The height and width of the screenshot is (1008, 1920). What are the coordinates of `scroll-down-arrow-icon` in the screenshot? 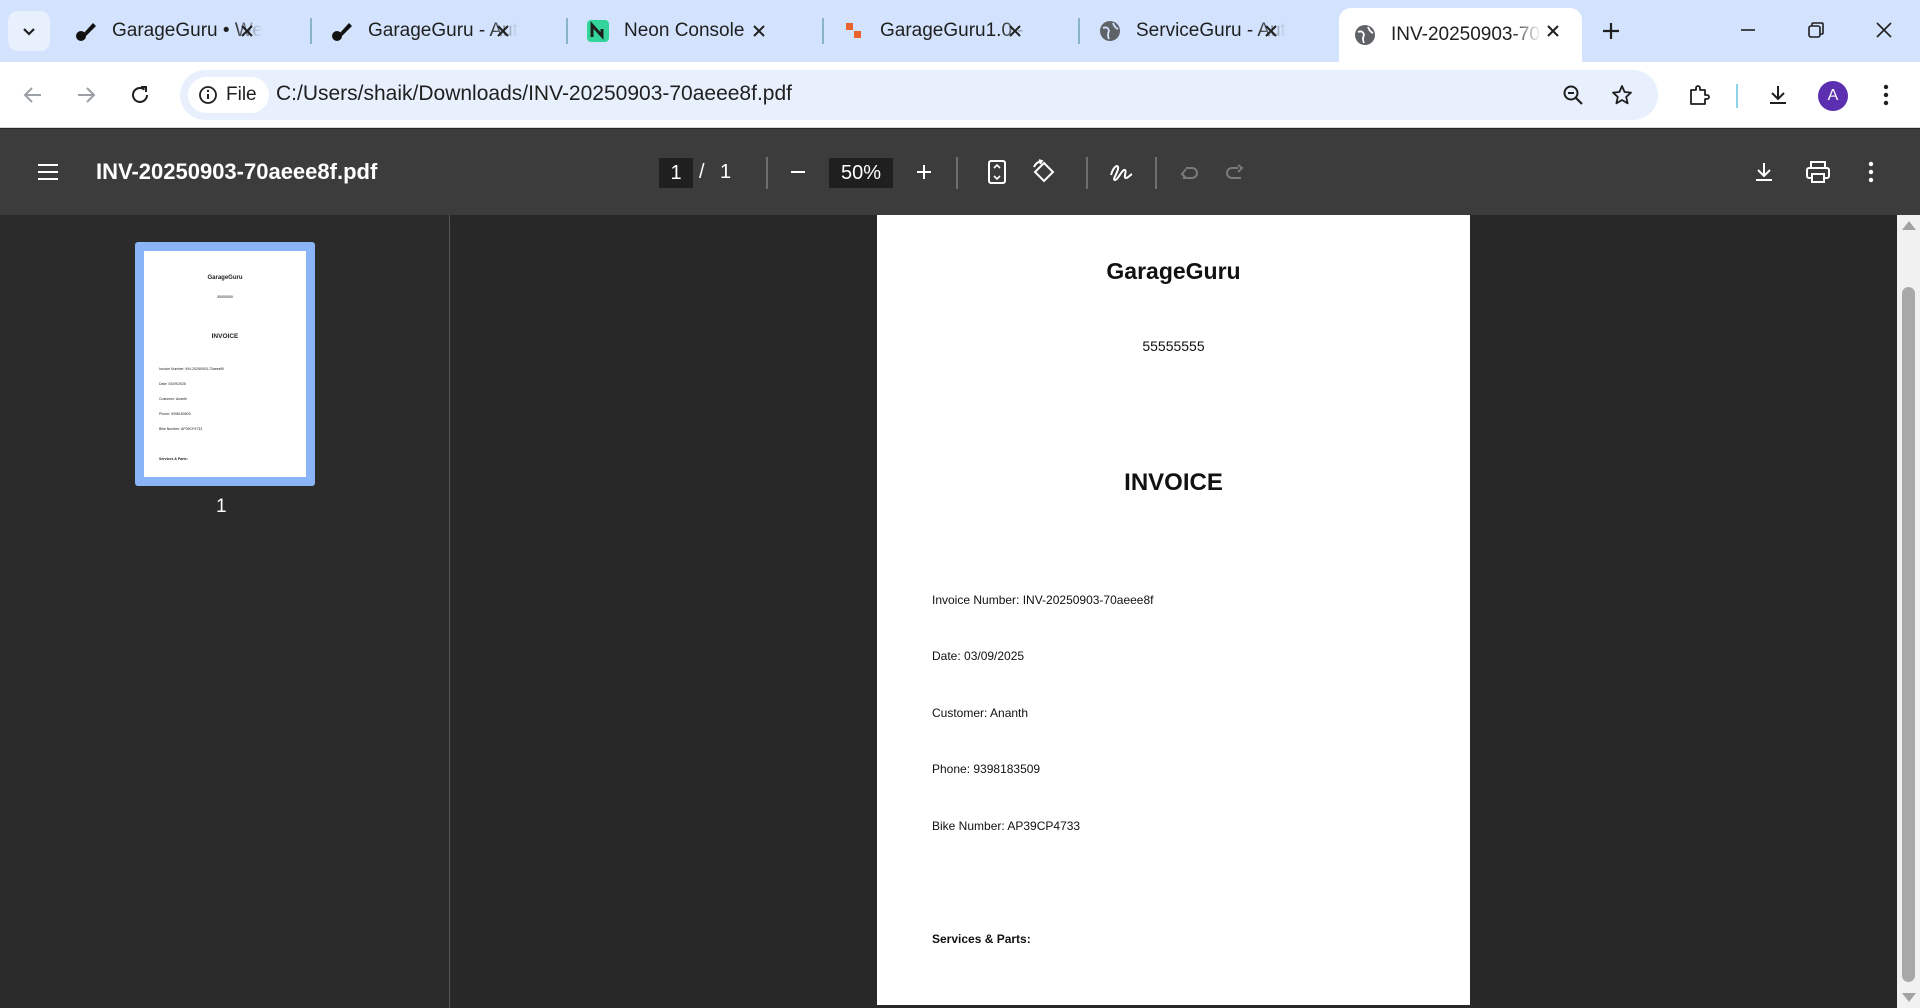 It's located at (1909, 997).